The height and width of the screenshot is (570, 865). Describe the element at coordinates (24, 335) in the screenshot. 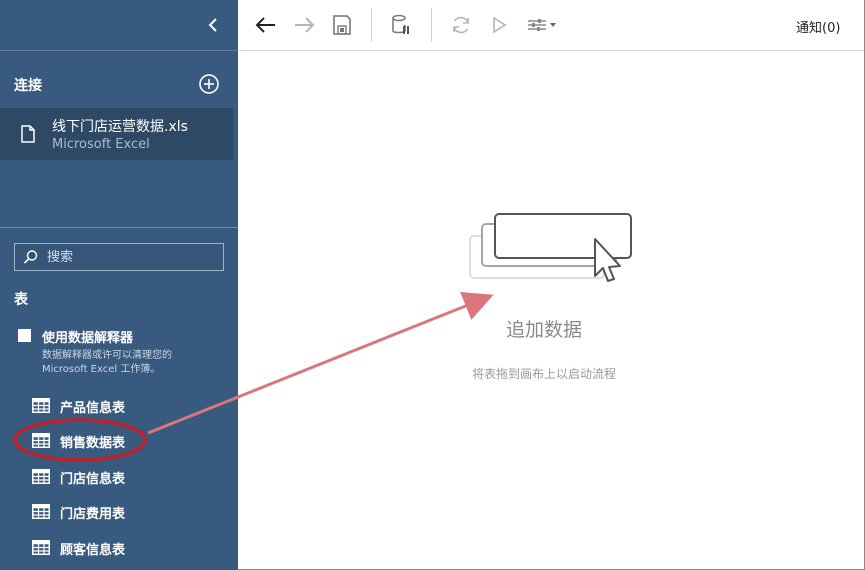

I see `data-interpreter-checkbox` at that location.